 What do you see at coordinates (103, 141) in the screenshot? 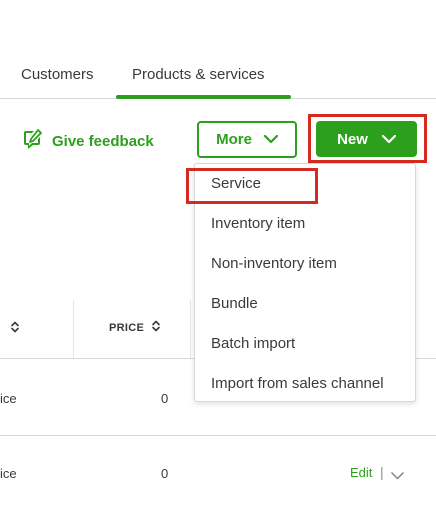
I see `feedback-label: Give feedback` at bounding box center [103, 141].